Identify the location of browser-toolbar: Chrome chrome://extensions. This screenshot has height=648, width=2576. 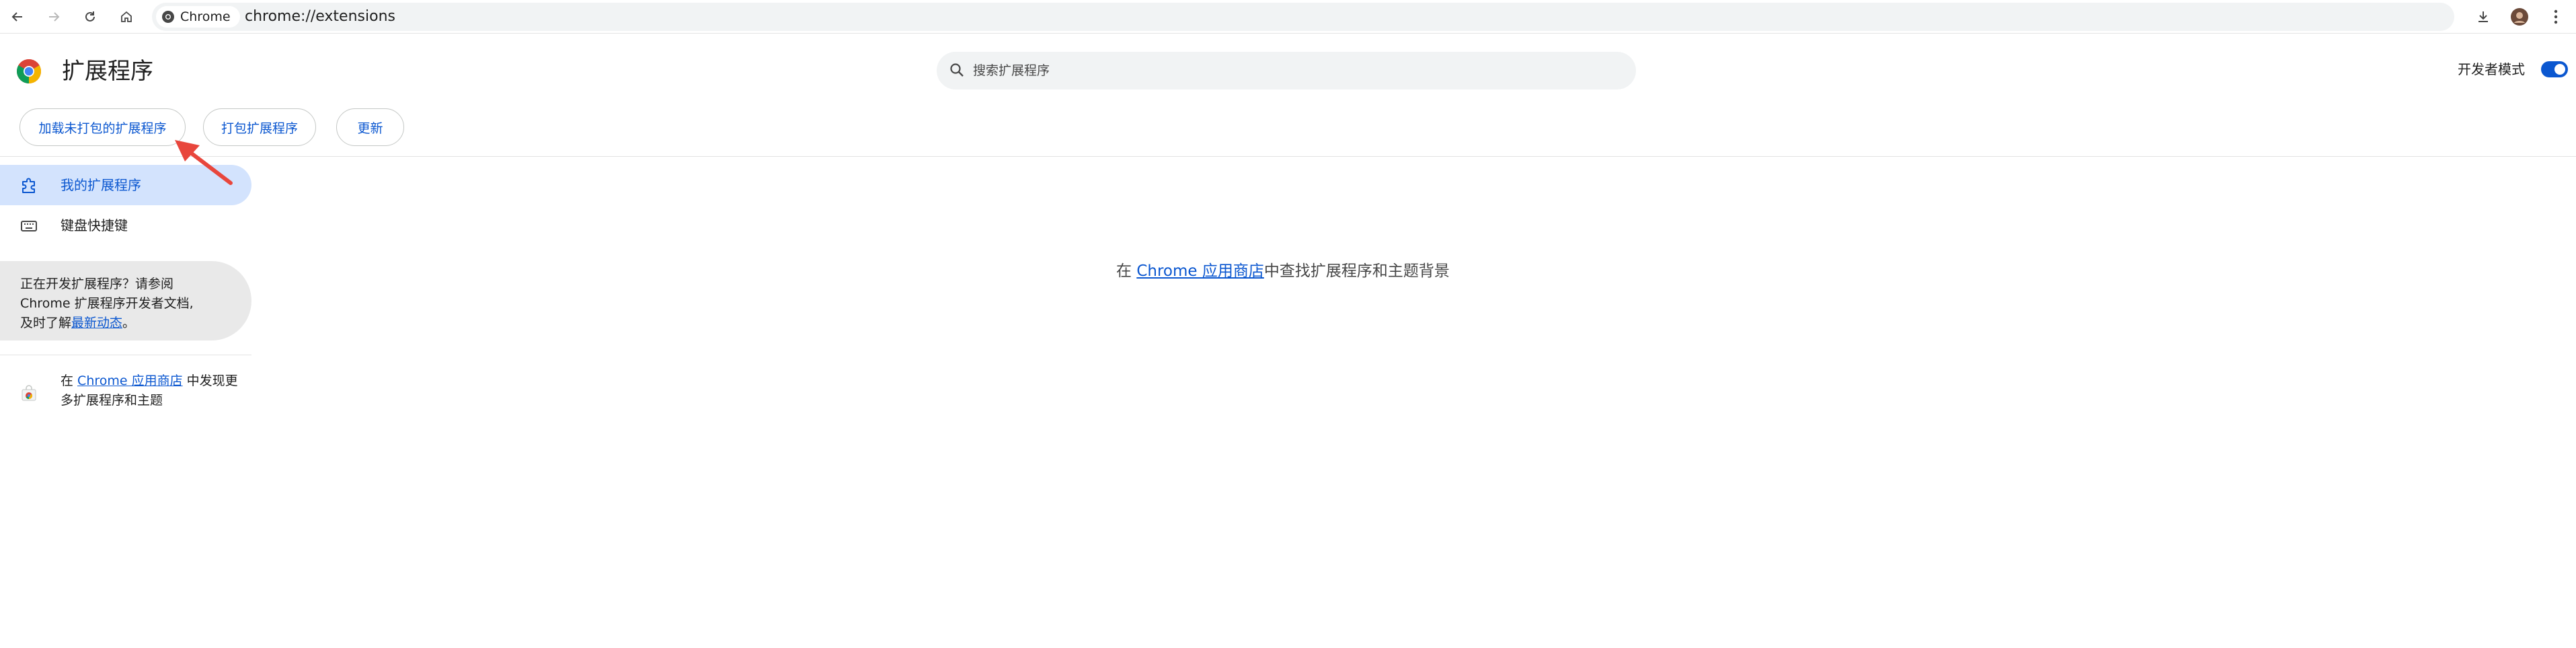
(1288, 17).